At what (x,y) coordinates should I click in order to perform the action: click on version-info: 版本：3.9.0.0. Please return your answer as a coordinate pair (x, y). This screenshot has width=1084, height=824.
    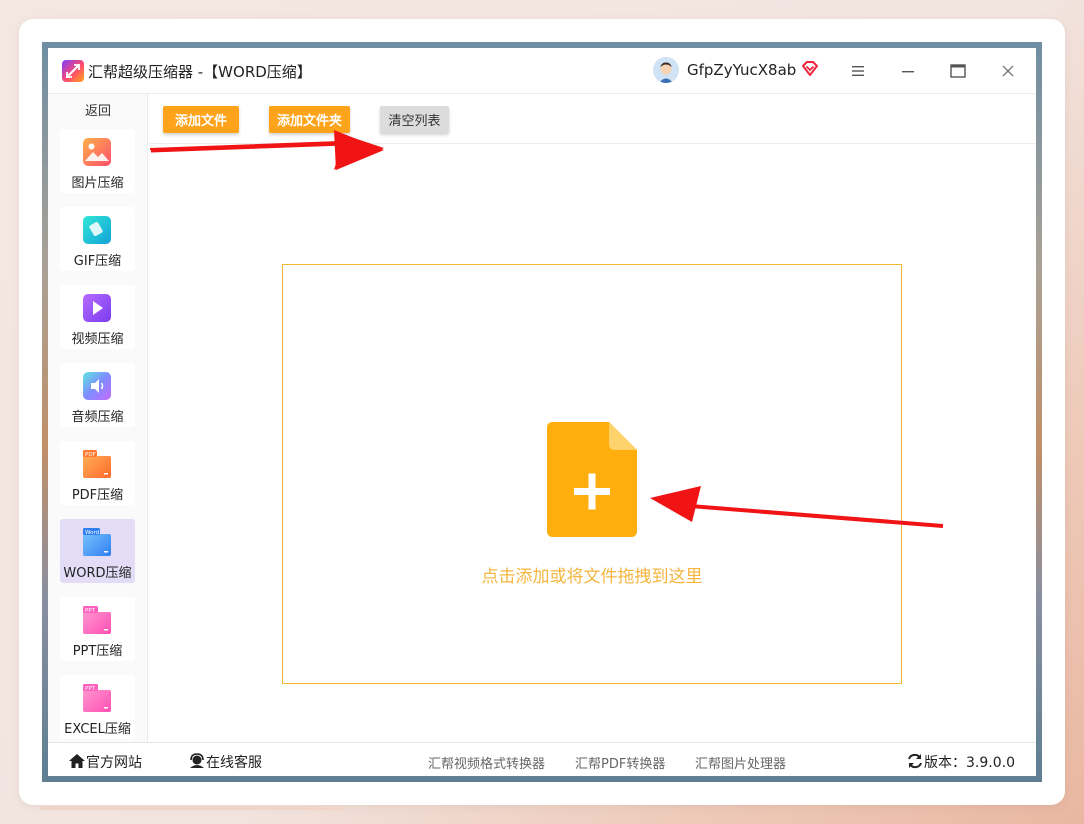
    Looking at the image, I should click on (960, 762).